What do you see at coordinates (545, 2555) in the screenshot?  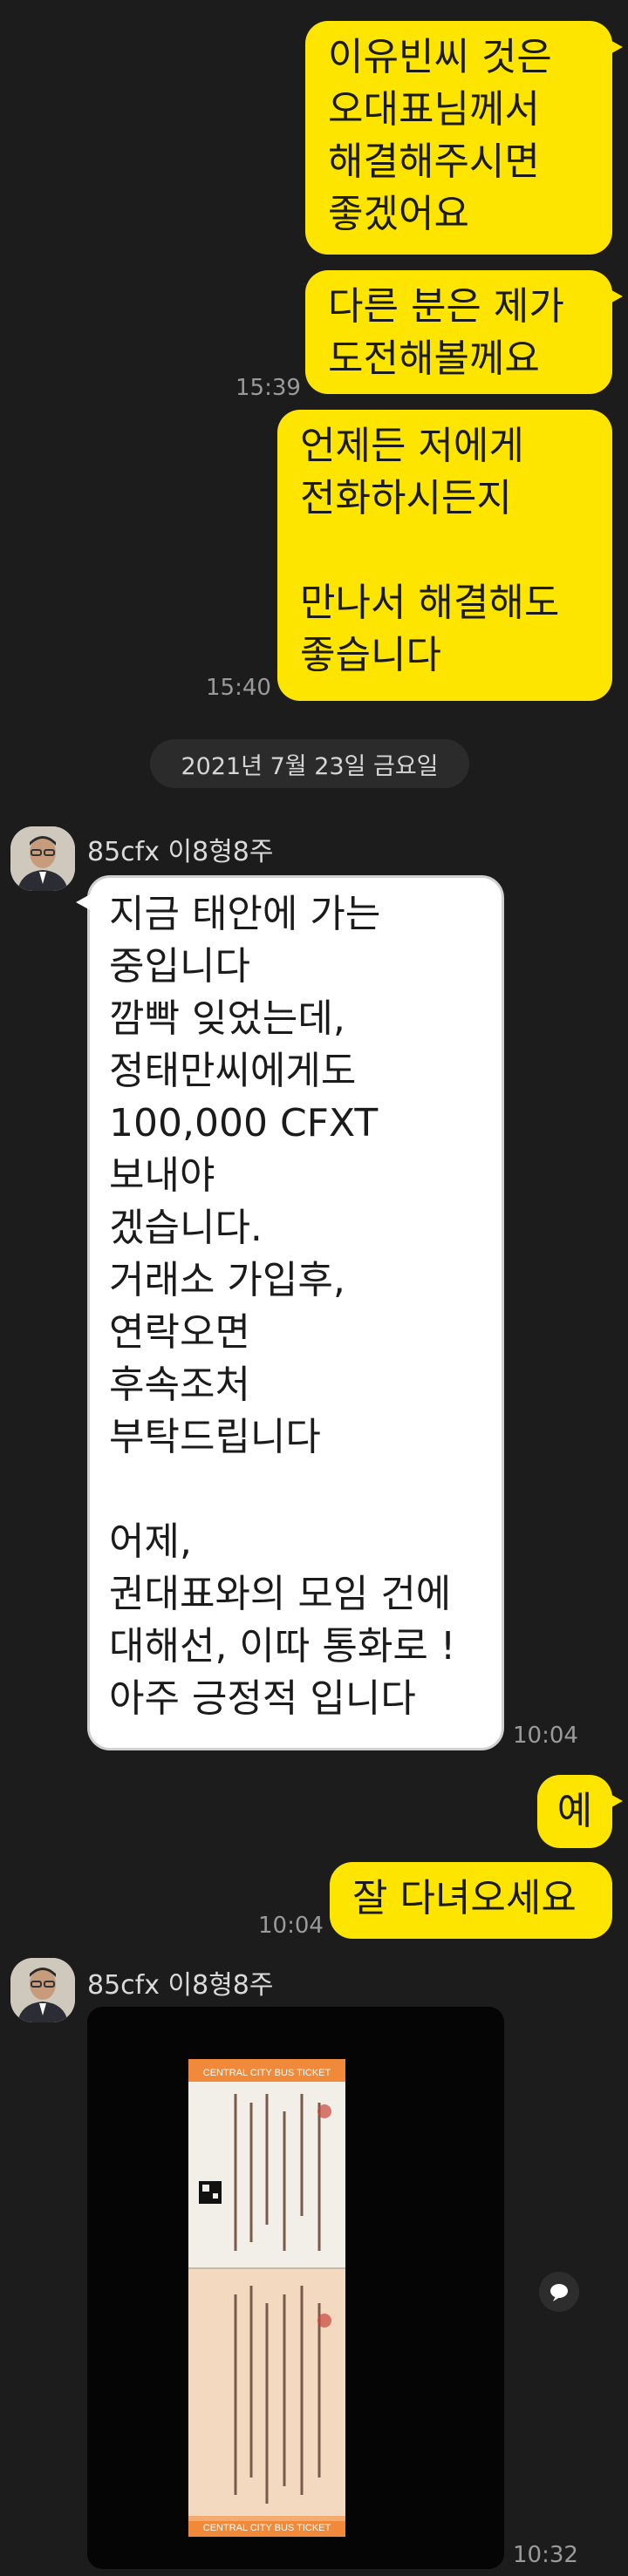 I see `message-time: 10:32` at bounding box center [545, 2555].